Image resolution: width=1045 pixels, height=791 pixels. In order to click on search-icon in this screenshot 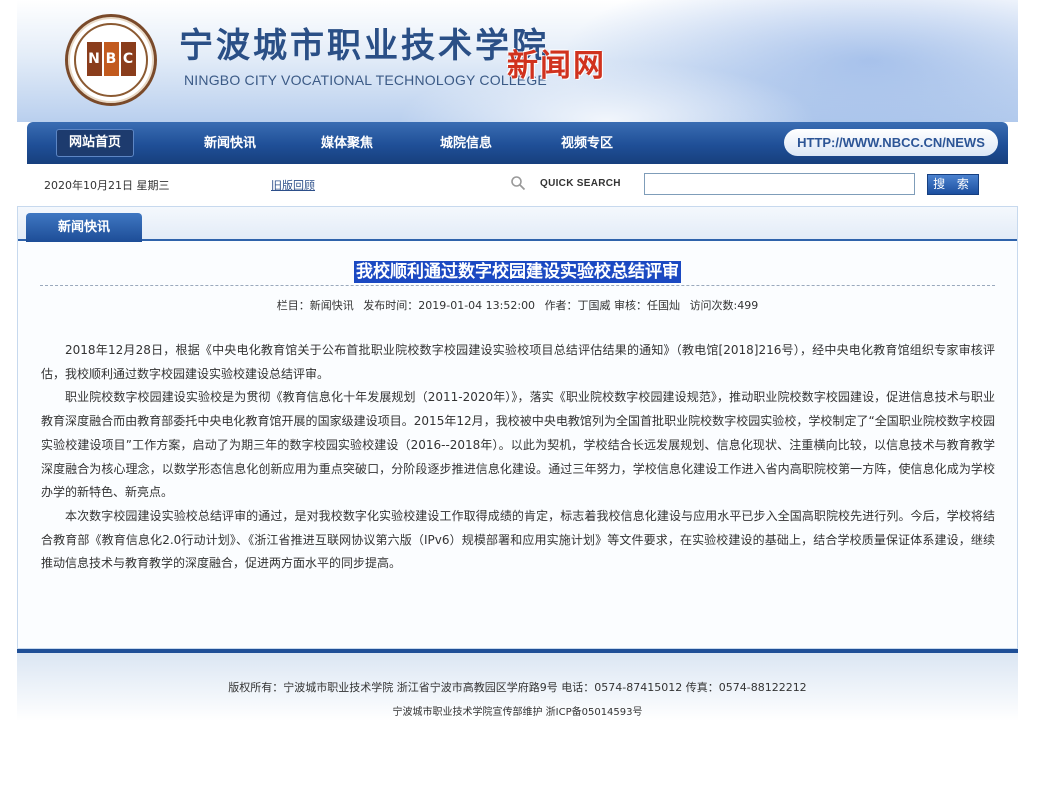, I will do `click(518, 183)`.